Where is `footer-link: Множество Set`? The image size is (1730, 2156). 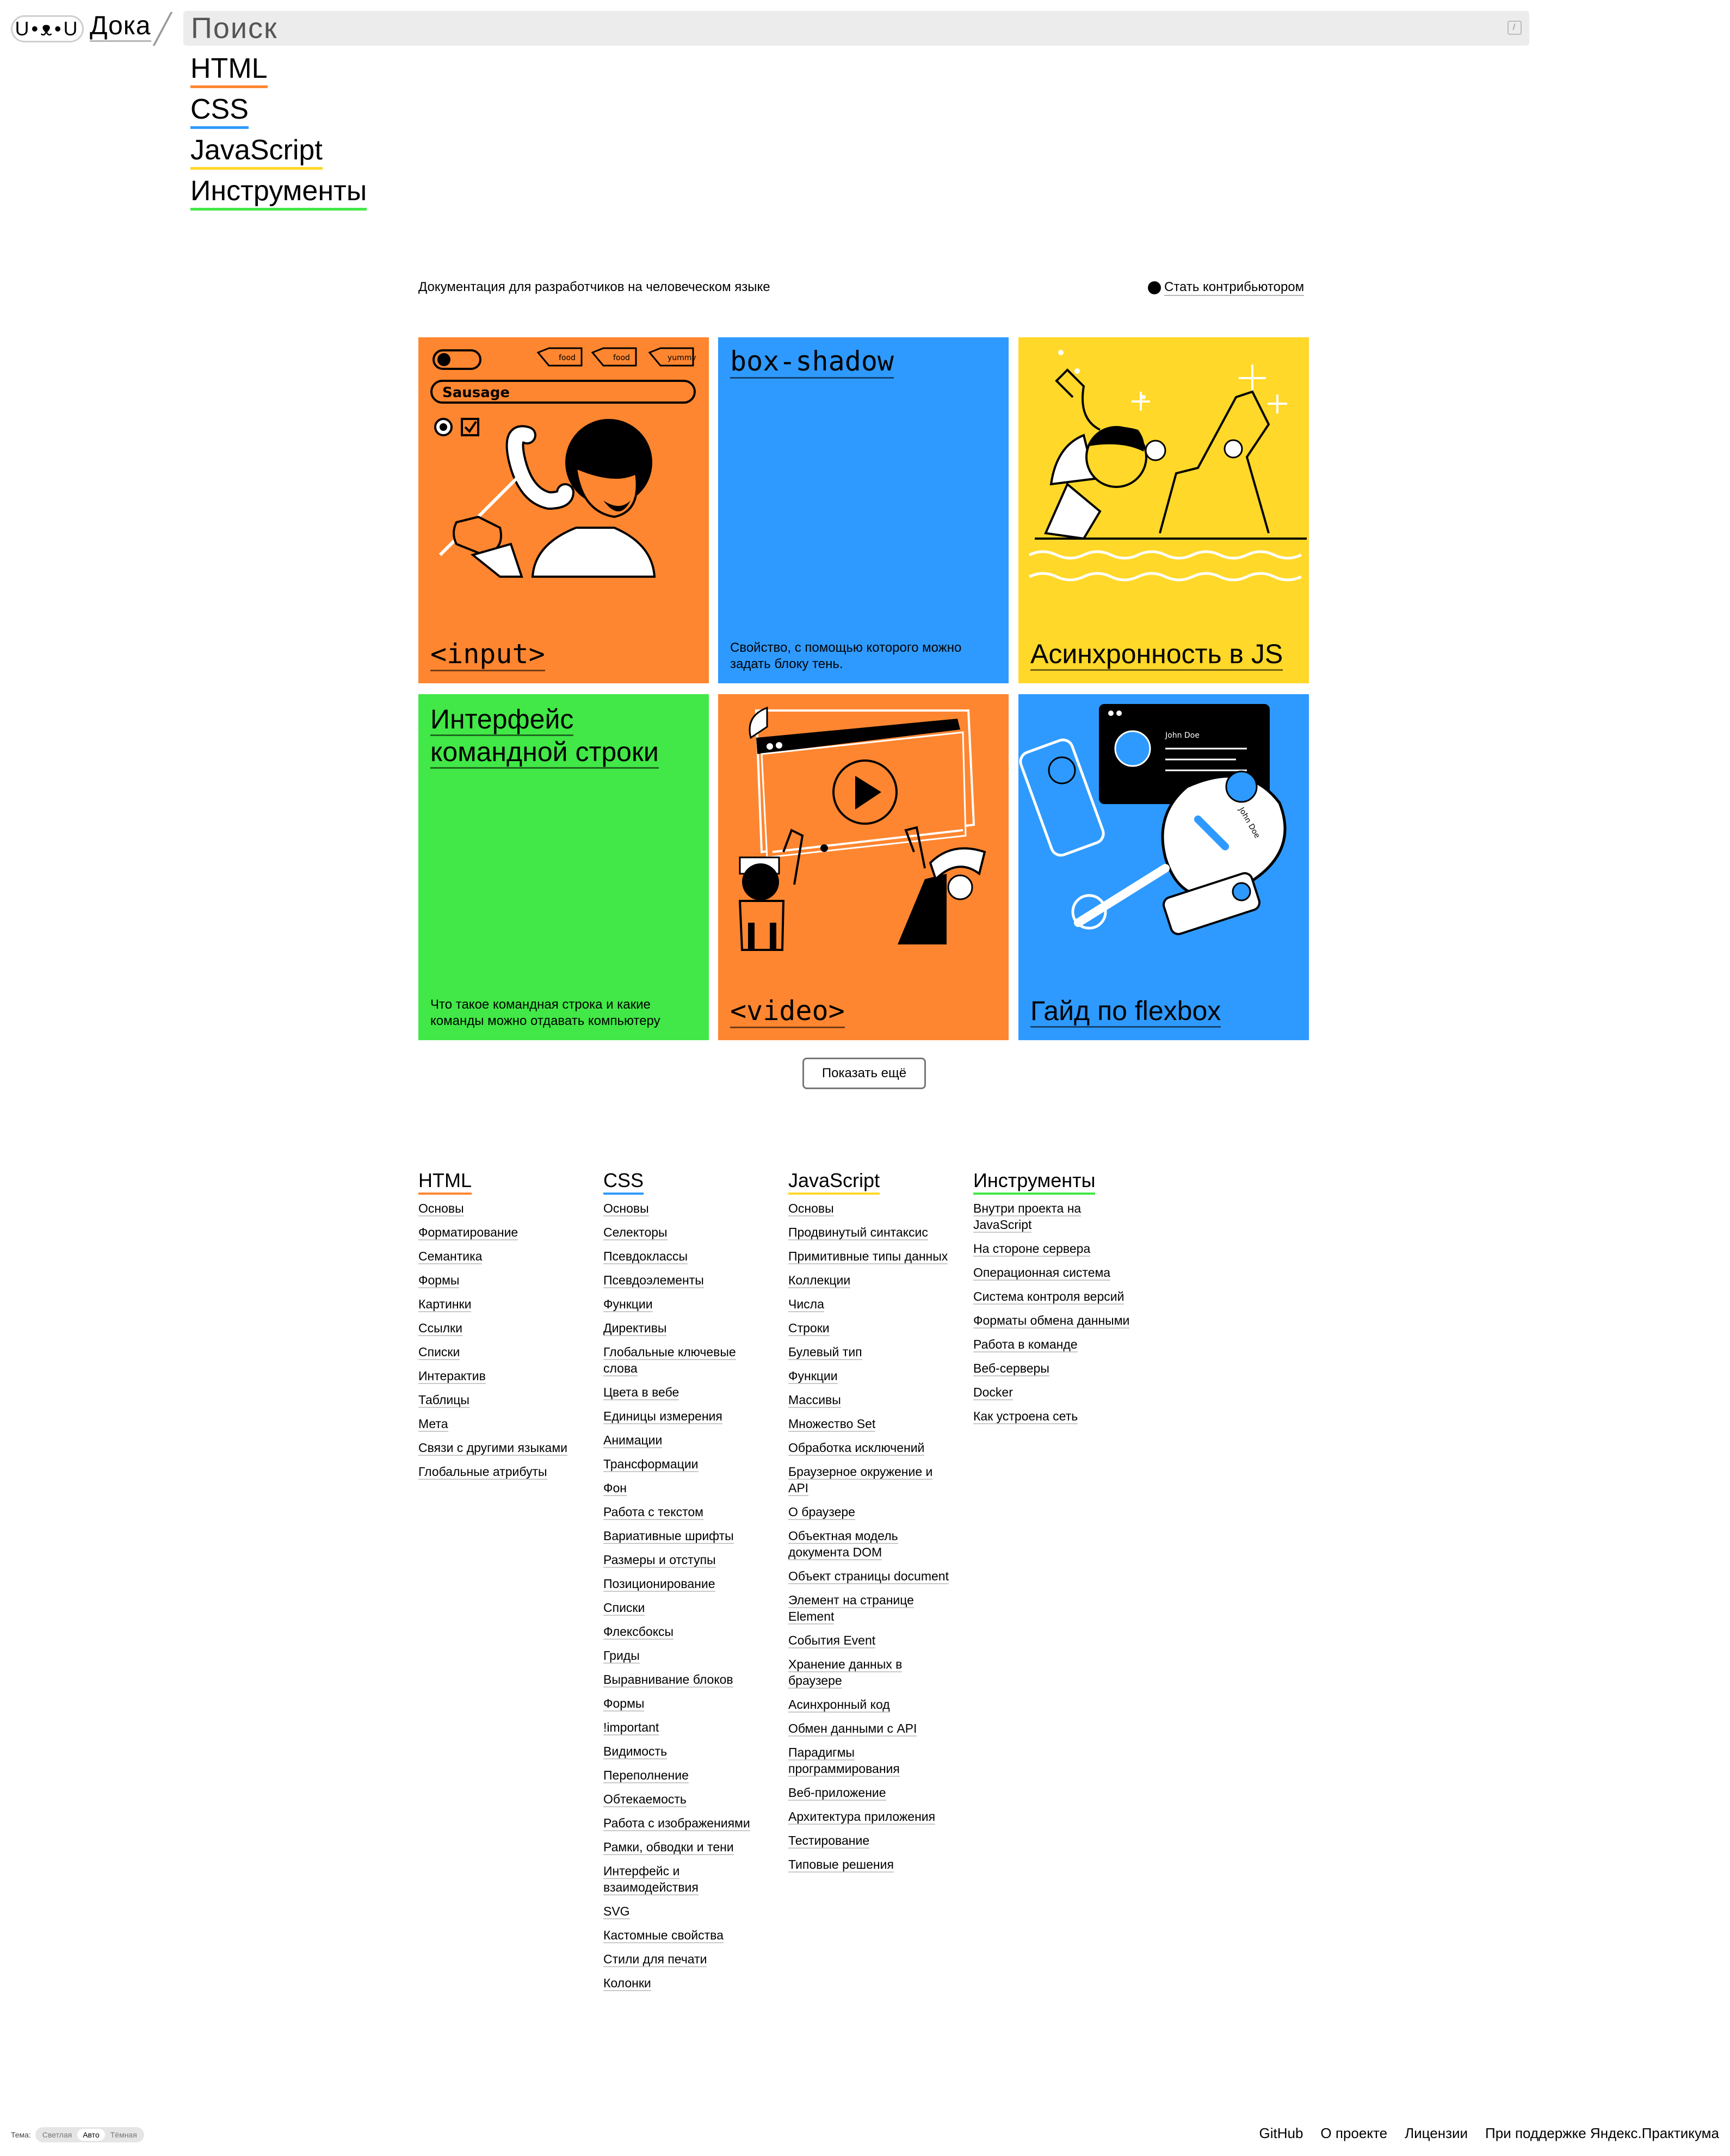
footer-link: Множество Set is located at coordinates (870, 1424).